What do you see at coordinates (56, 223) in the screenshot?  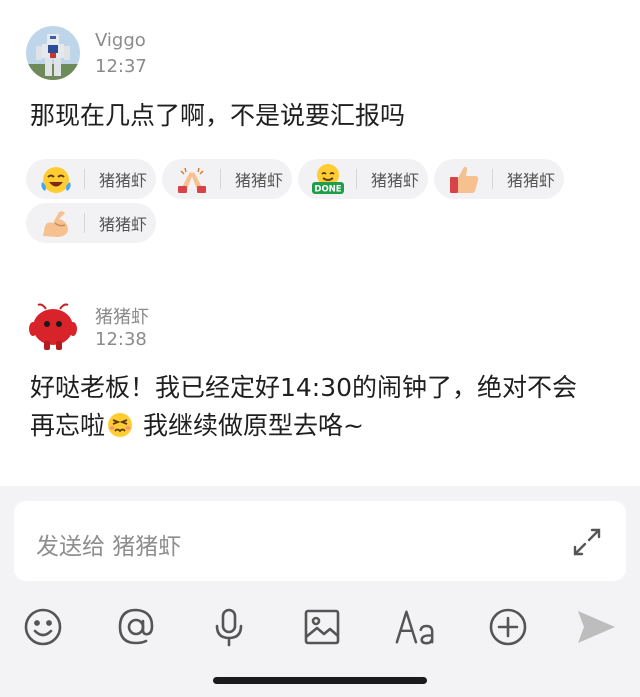 I see `flexed-biceps-emoji-icon` at bounding box center [56, 223].